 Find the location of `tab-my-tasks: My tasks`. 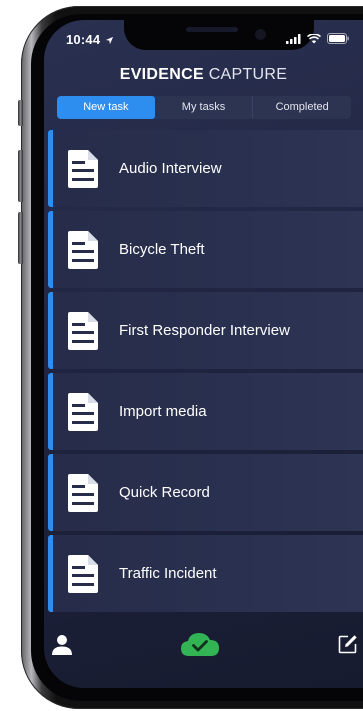

tab-my-tasks: My tasks is located at coordinates (204, 107).